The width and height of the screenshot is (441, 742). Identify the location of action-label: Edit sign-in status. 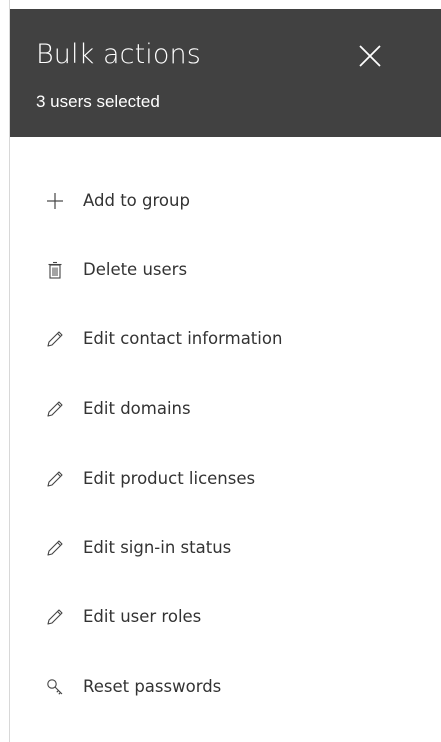
(157, 547).